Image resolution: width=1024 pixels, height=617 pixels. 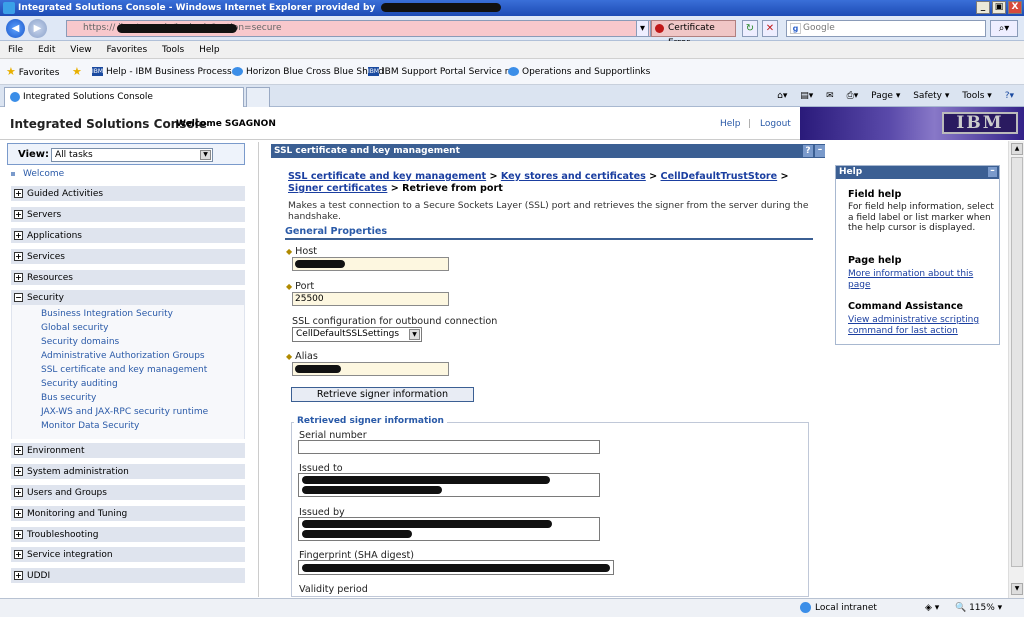 I want to click on tools-menu: Tools ▾, so click(x=977, y=96).